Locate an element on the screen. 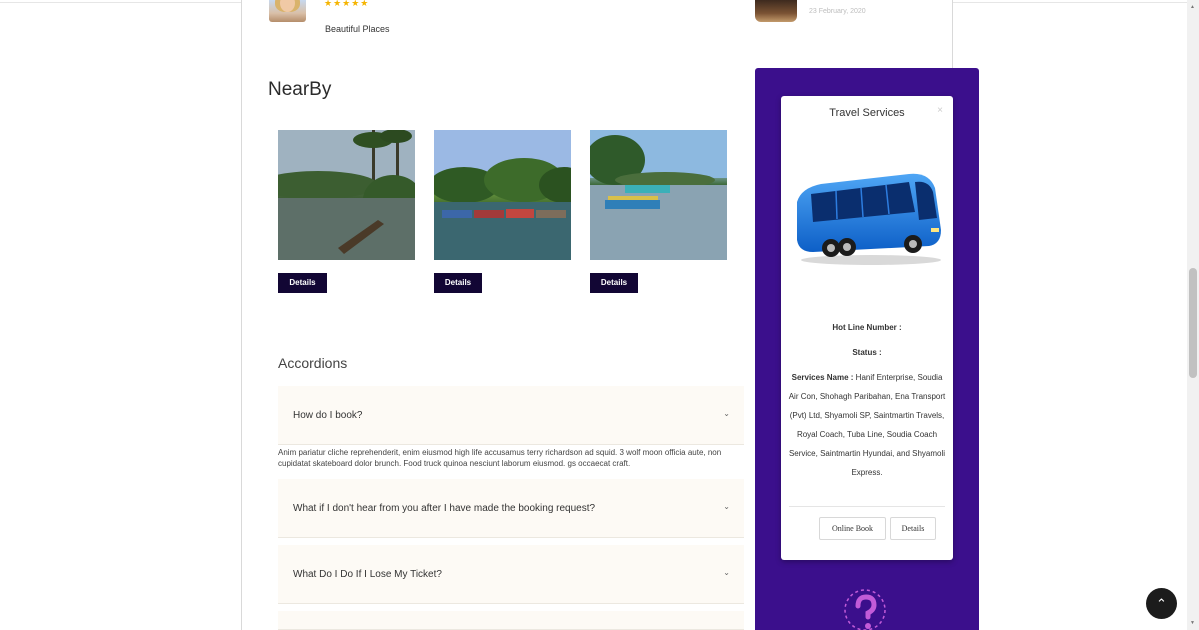 This screenshot has height=630, width=1199. services-label: Services Name : is located at coordinates (822, 377).